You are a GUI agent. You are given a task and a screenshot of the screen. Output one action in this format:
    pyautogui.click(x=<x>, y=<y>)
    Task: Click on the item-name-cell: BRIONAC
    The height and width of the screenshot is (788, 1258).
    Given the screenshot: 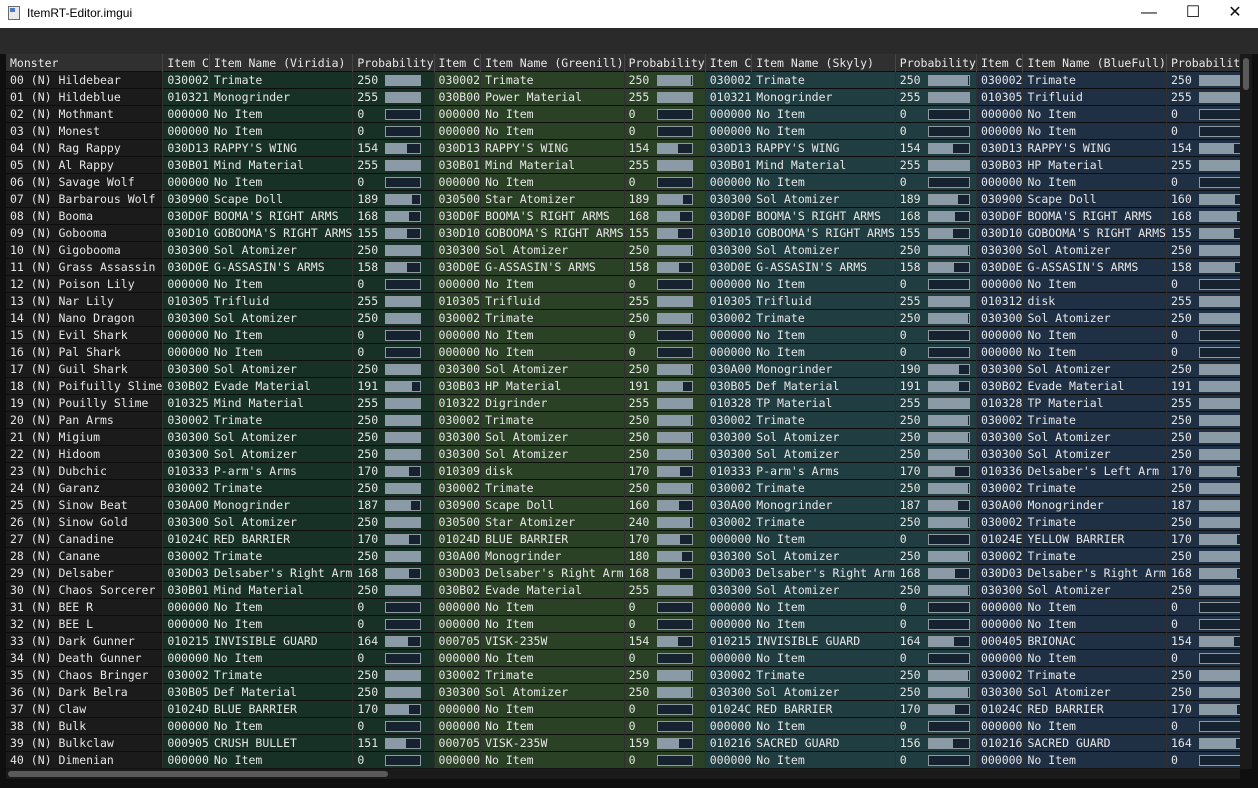 What is the action you would take?
    pyautogui.click(x=1094, y=641)
    